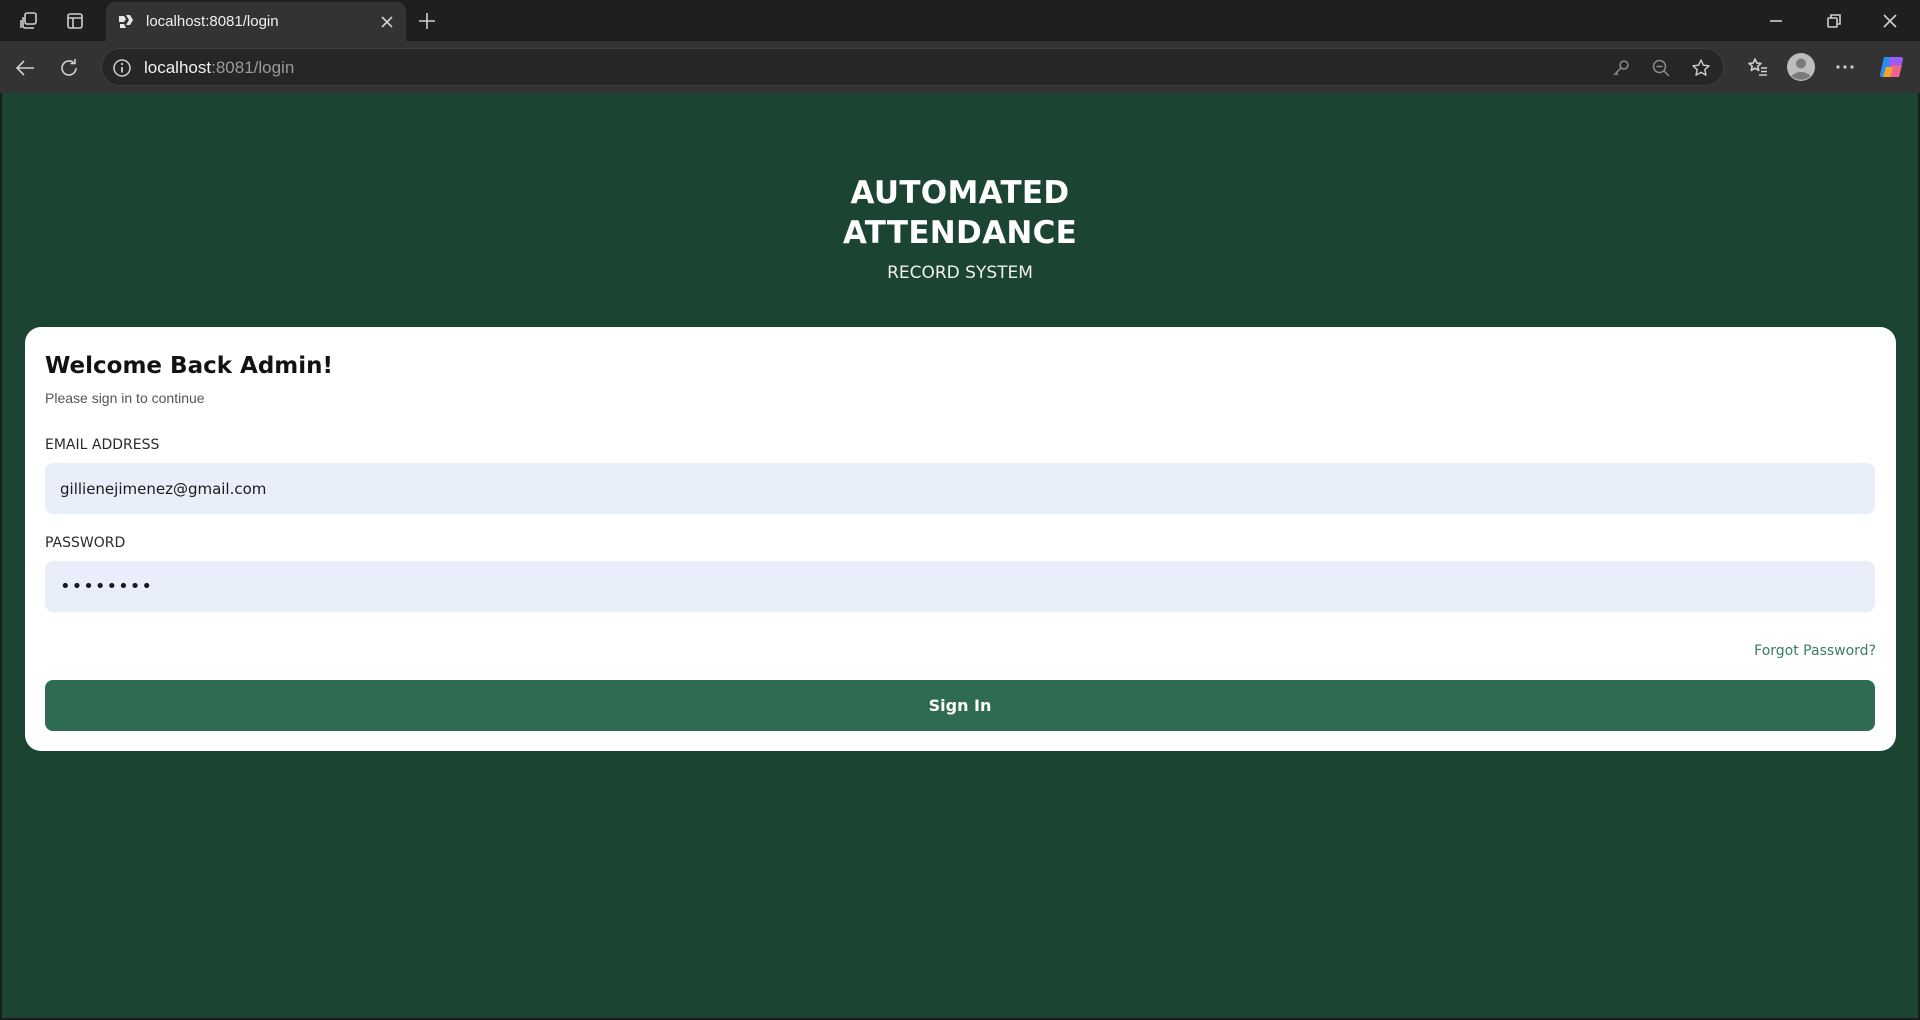  I want to click on copilot-icon, so click(1892, 67).